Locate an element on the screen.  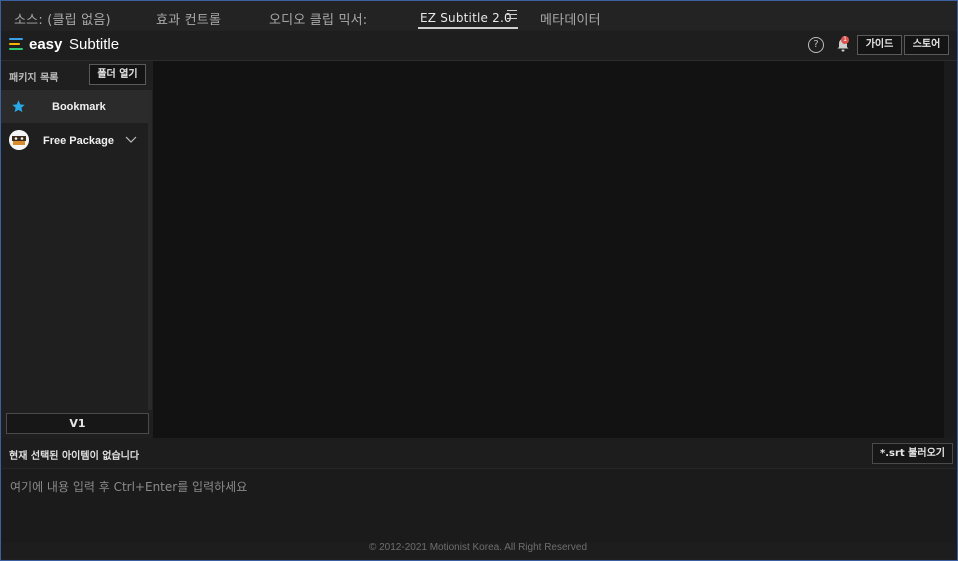
help-icon: ? is located at coordinates (816, 45).